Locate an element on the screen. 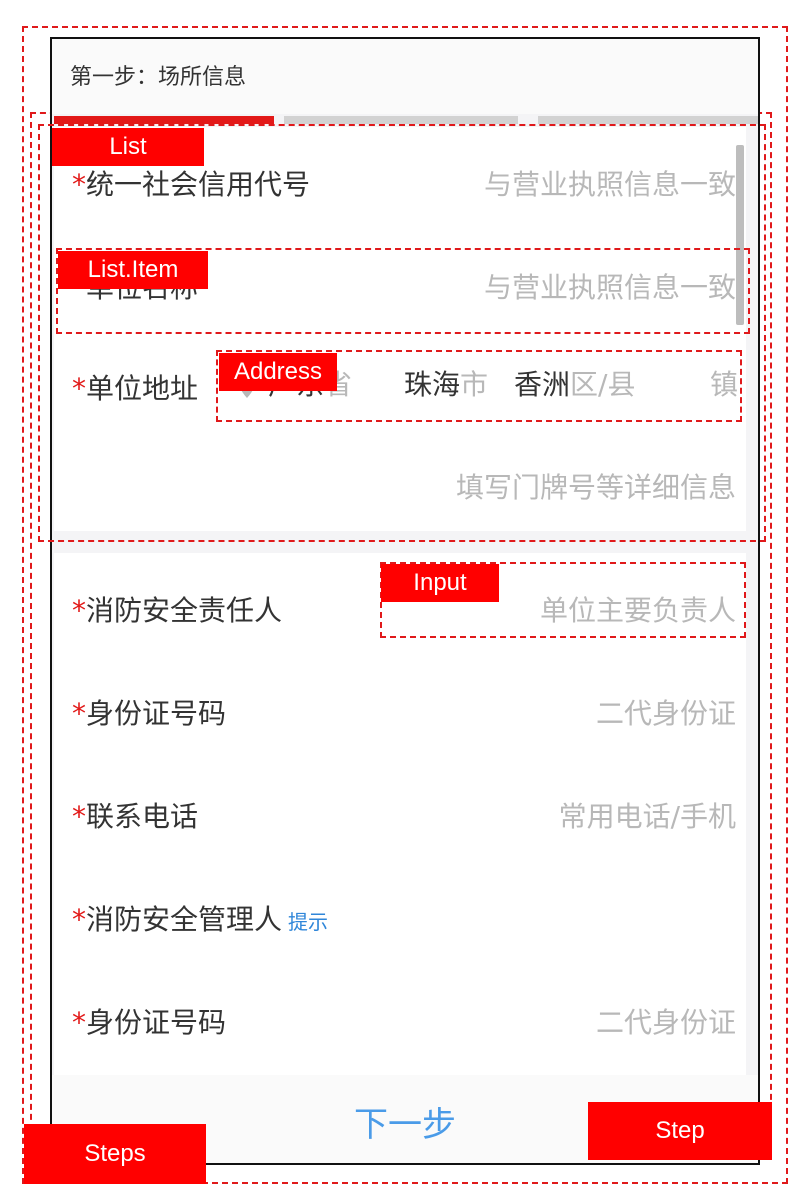 The image size is (812, 1196). id-number-input: 二代身份证 is located at coordinates (666, 712).